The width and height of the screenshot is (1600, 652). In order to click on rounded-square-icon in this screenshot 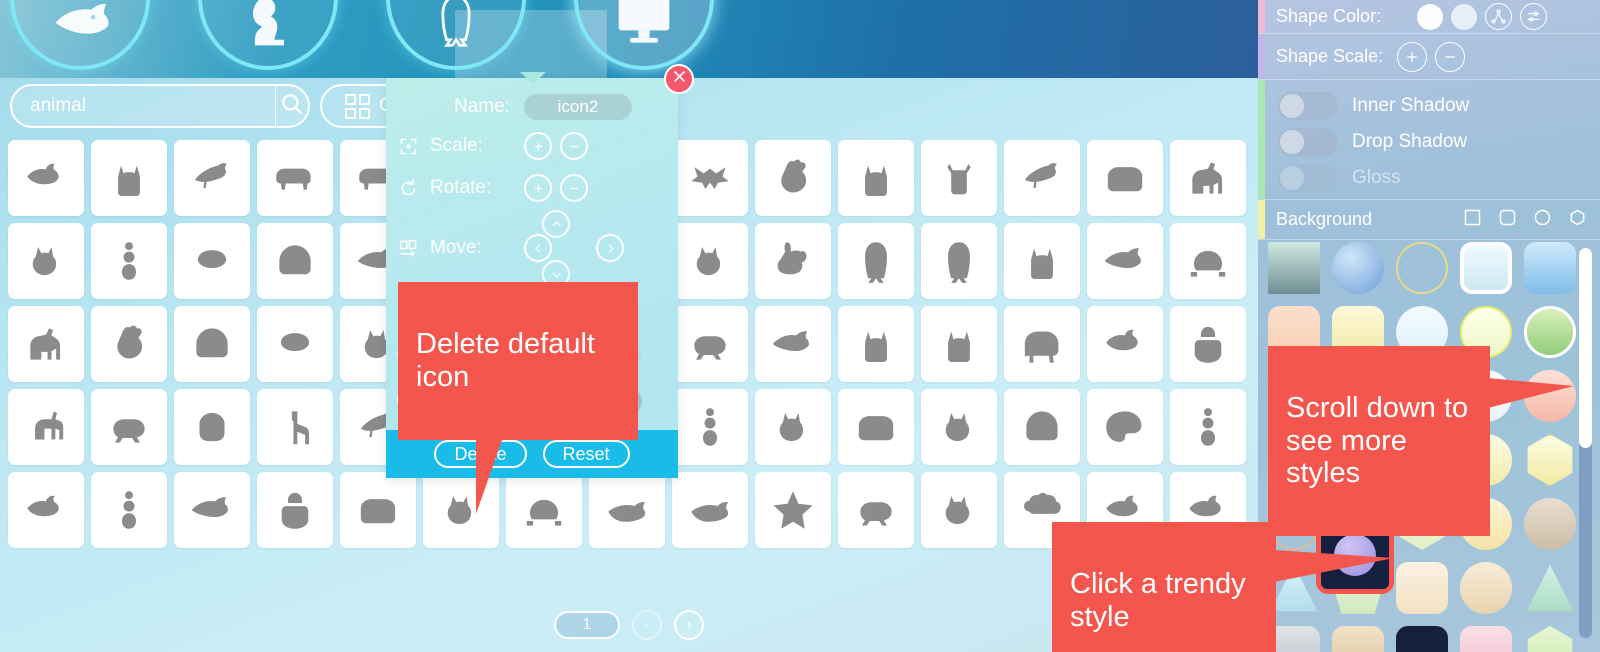, I will do `click(1507, 220)`.